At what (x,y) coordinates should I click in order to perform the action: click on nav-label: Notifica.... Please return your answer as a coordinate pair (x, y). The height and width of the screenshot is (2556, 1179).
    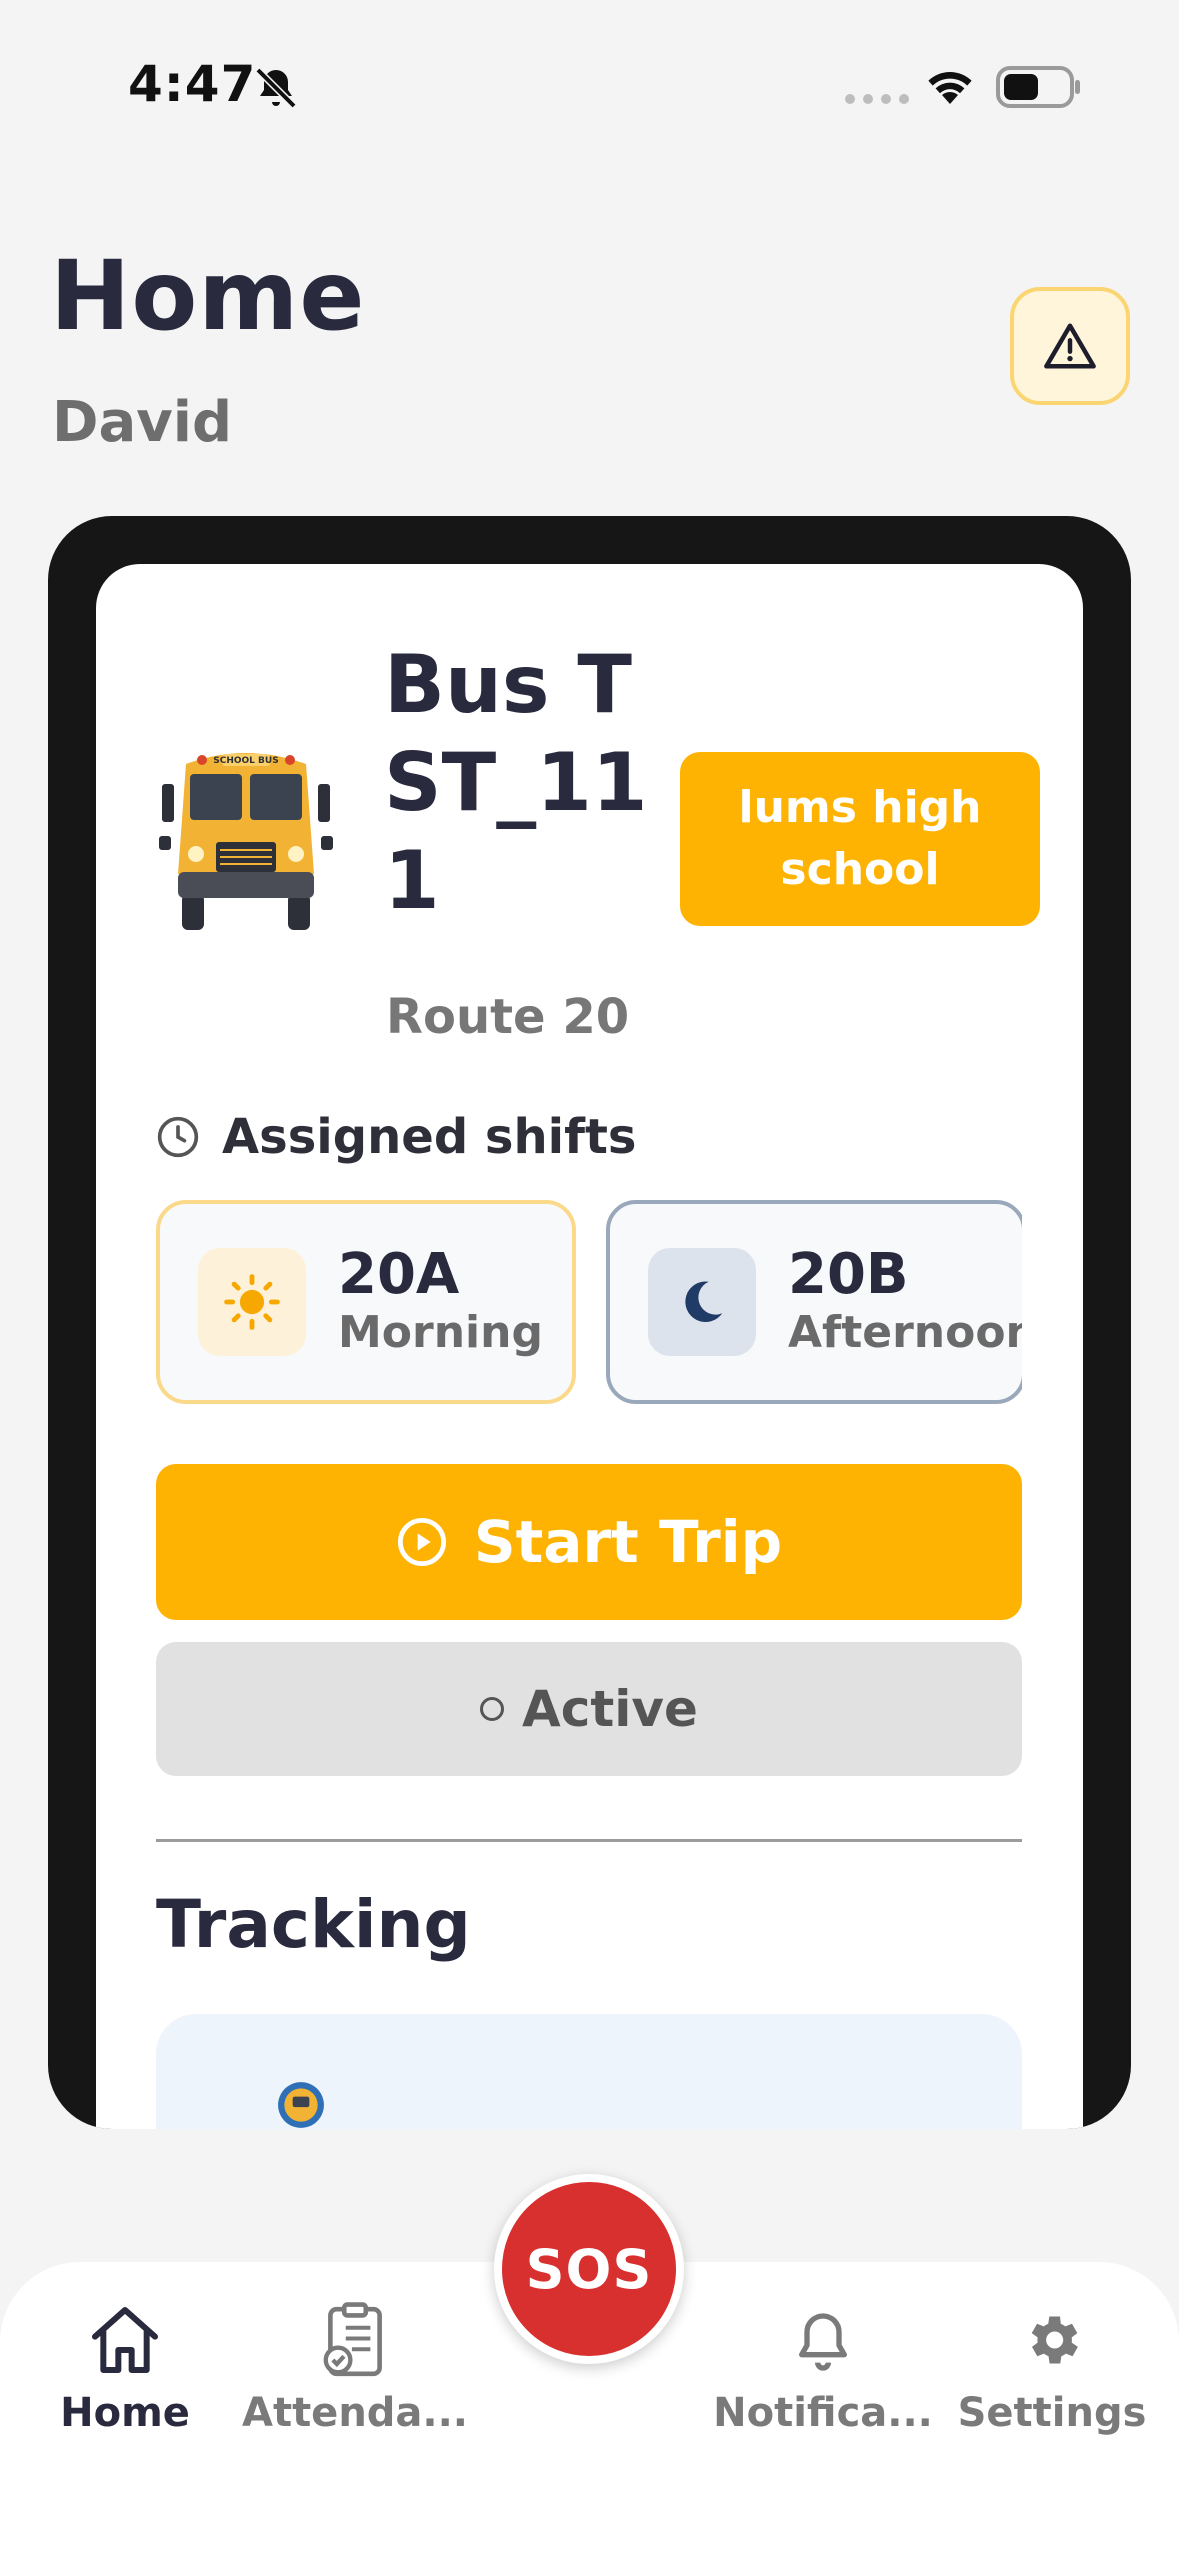
    Looking at the image, I should click on (823, 2413).